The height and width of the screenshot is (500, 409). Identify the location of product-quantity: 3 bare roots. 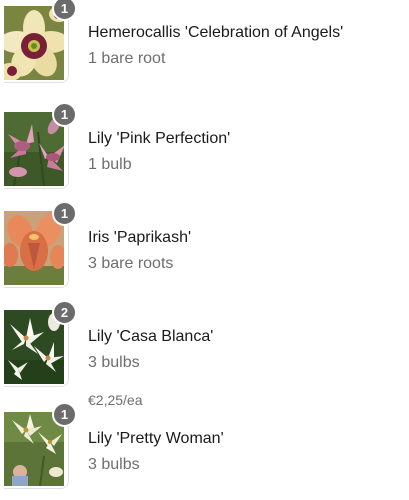
(131, 263).